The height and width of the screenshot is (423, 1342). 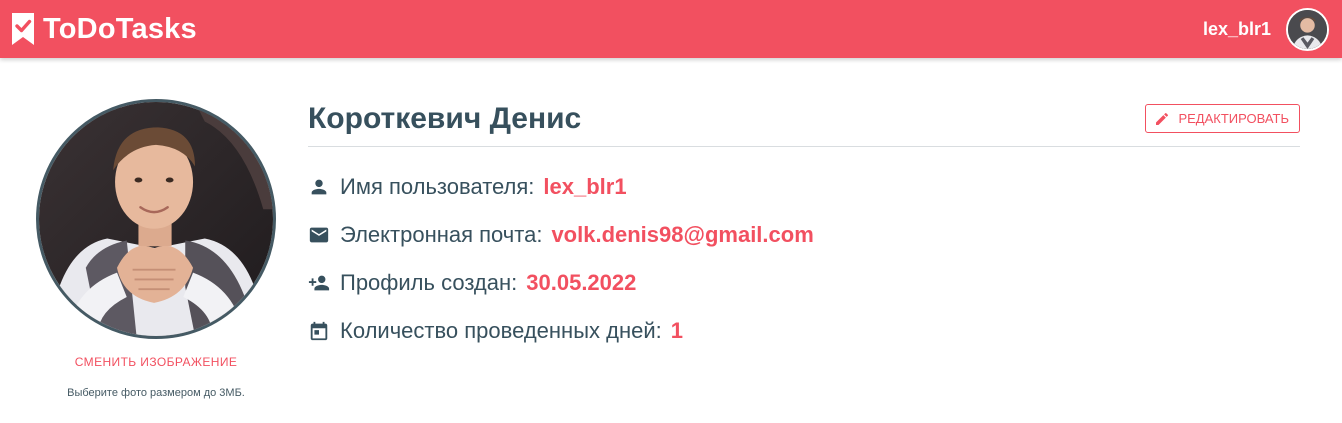 What do you see at coordinates (120, 28) in the screenshot?
I see `app-name: ToDoTasks` at bounding box center [120, 28].